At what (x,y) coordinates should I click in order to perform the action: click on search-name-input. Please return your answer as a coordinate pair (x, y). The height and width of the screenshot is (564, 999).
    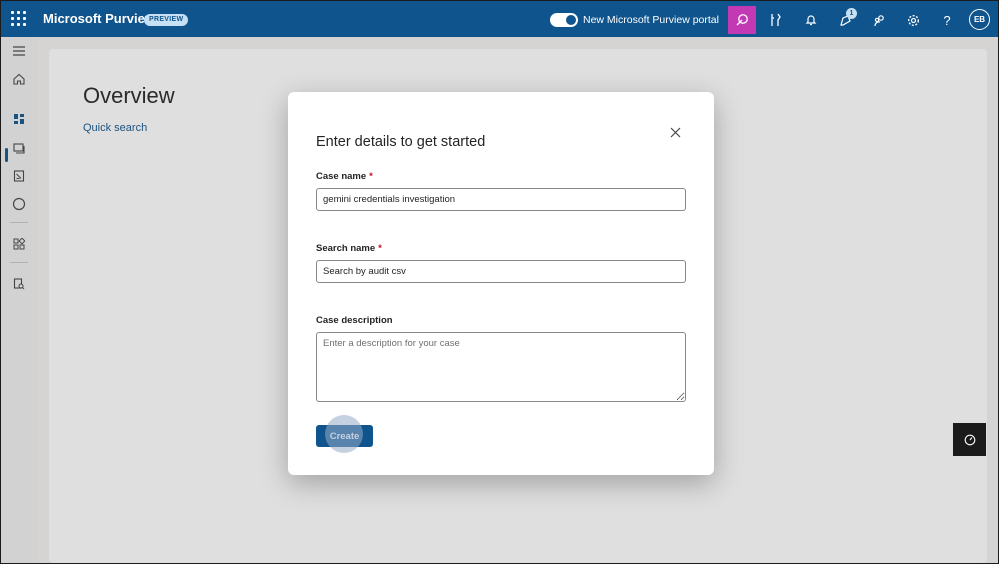
    Looking at the image, I should click on (501, 271).